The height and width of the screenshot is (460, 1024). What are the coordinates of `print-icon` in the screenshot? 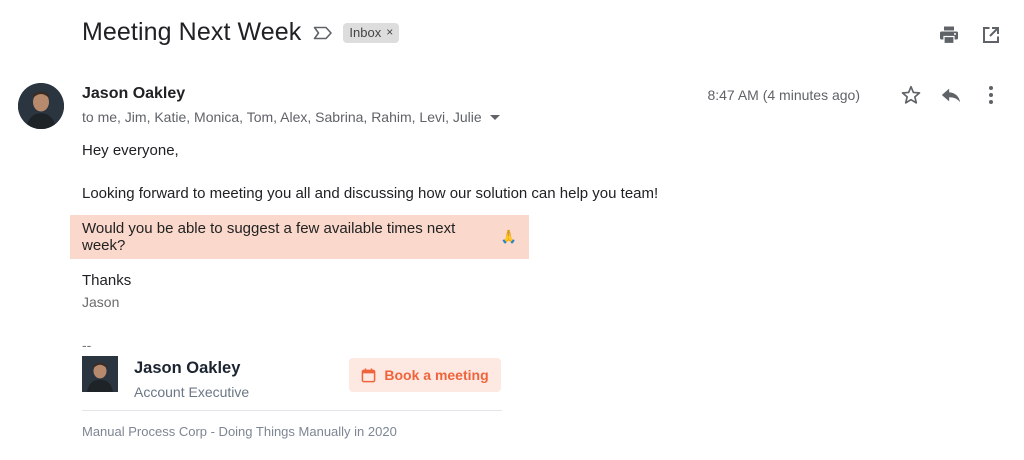 It's located at (949, 35).